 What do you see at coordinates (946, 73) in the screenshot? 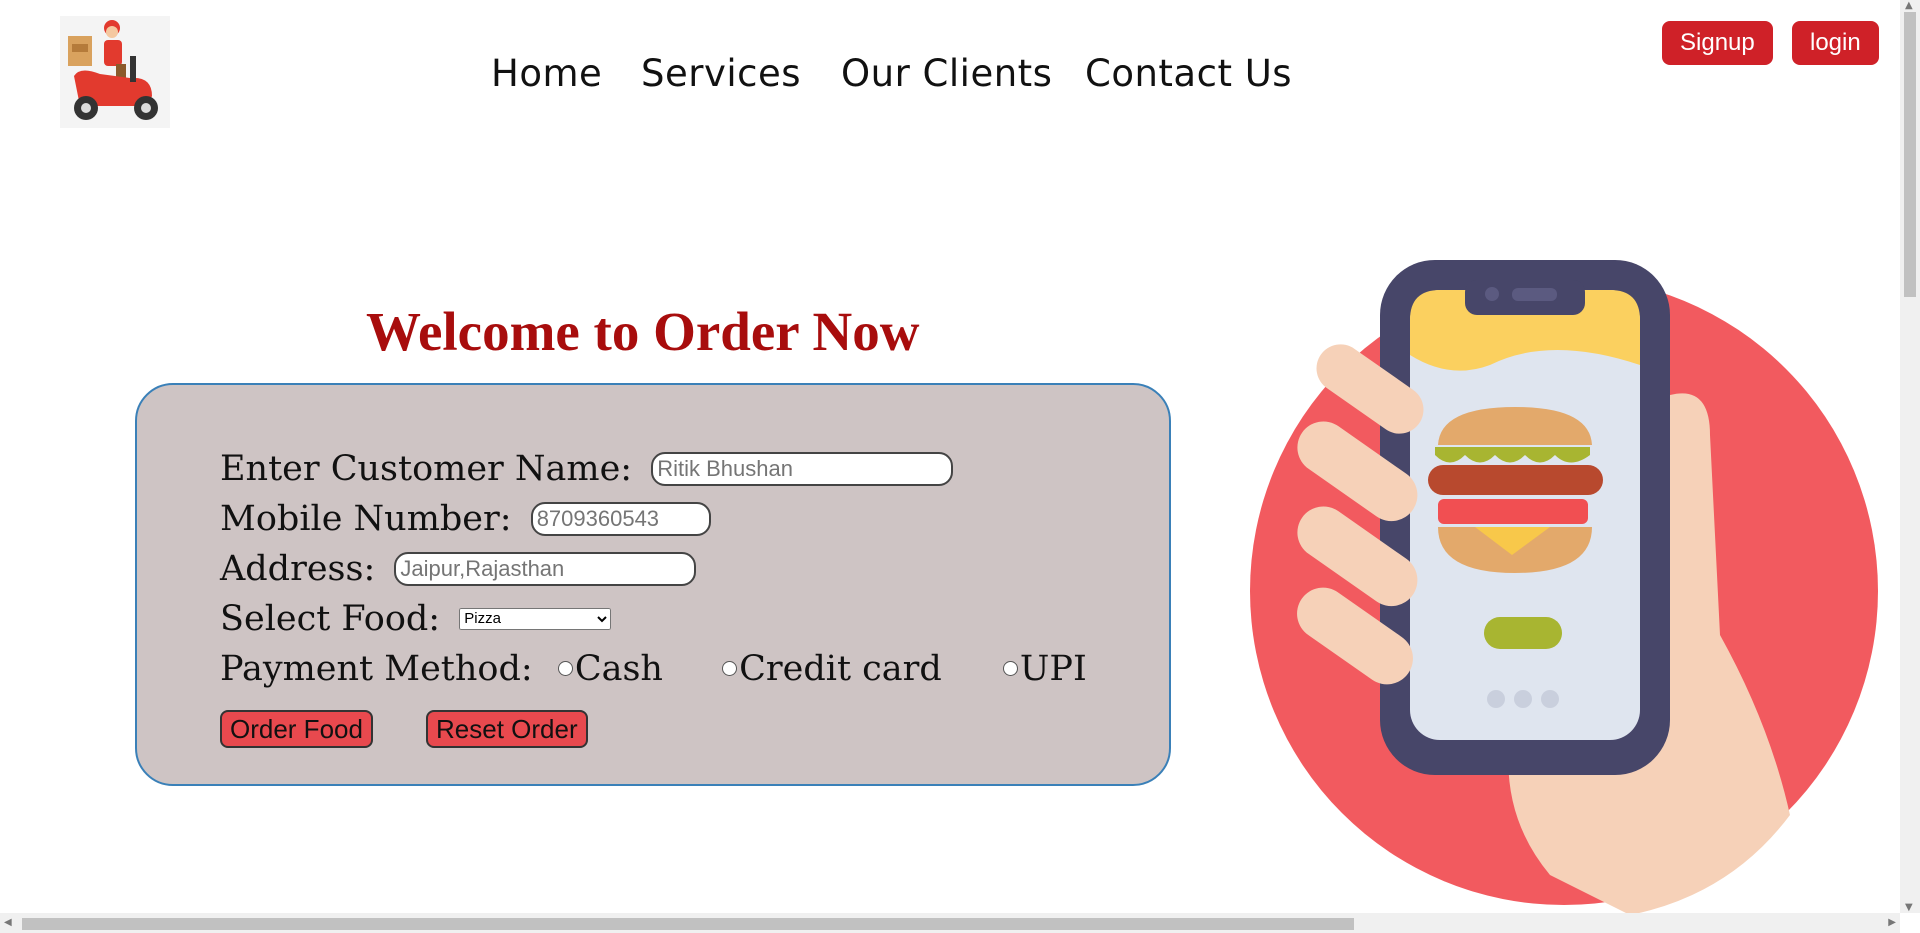
I see `nav-our-clients-link: Our Clients` at bounding box center [946, 73].